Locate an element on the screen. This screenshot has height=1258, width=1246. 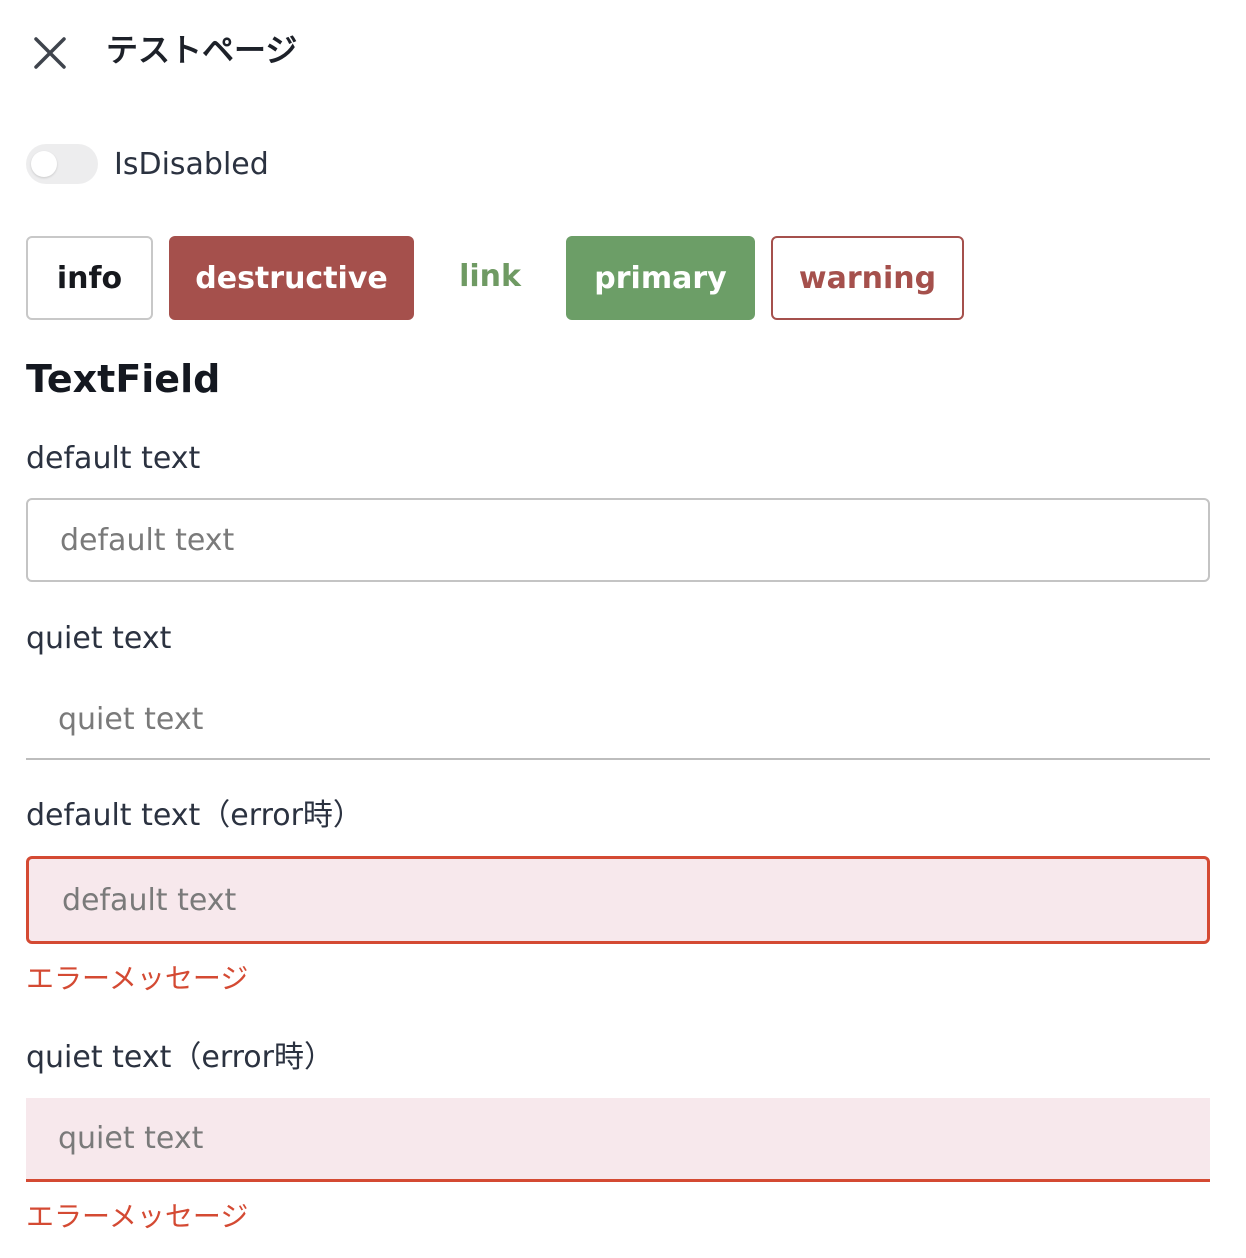
quiet-error-text-input is located at coordinates (618, 1140).